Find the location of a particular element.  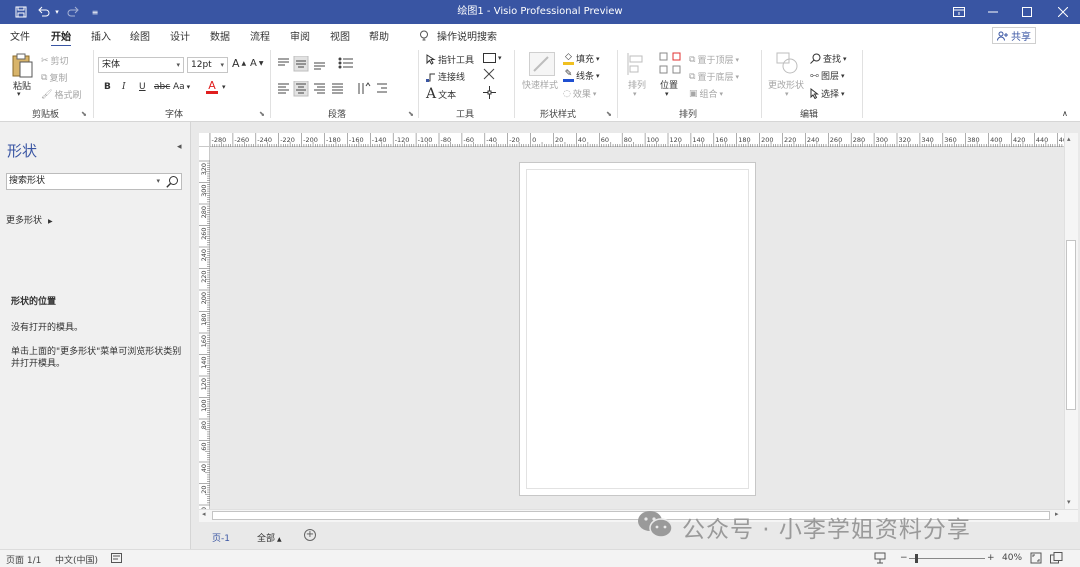

scroll-up-icon: ▴ is located at coordinates (1069, 139).